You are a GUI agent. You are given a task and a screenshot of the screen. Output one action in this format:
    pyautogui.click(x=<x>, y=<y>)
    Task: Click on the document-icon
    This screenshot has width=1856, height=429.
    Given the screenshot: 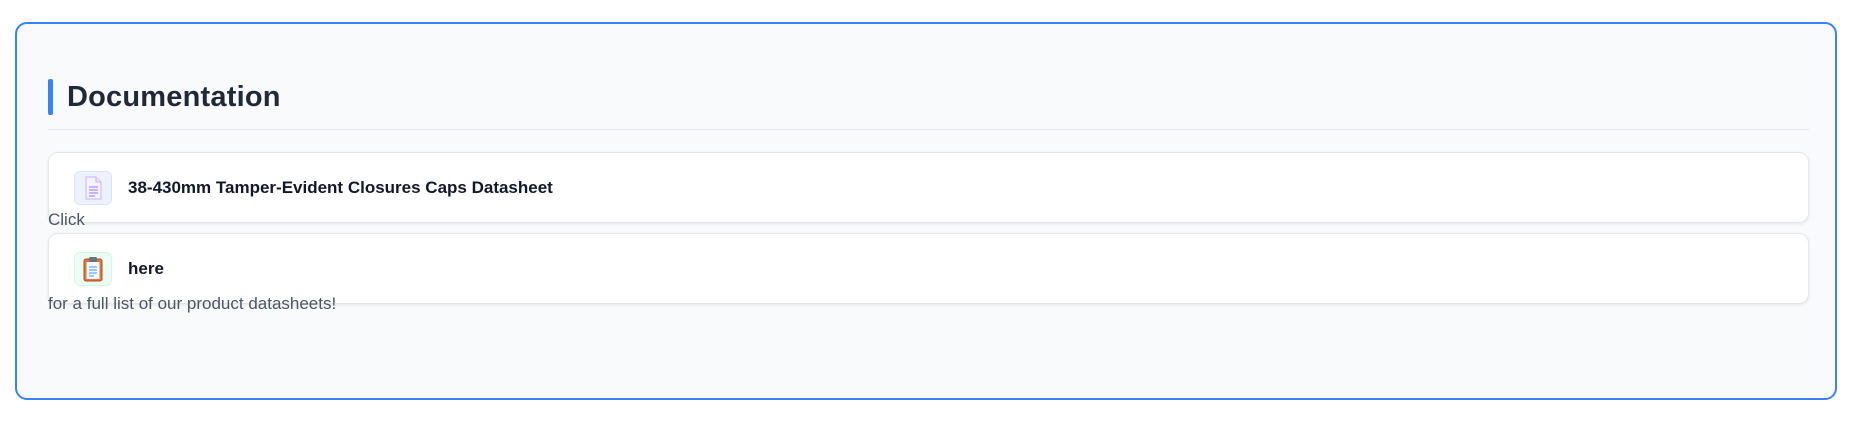 What is the action you would take?
    pyautogui.click(x=93, y=187)
    